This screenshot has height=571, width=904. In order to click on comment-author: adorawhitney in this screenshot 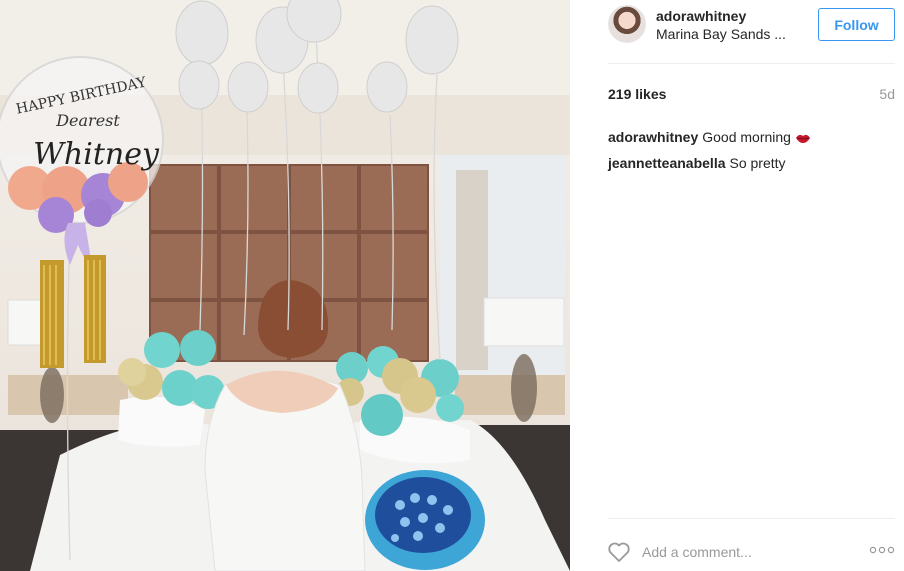, I will do `click(653, 137)`.